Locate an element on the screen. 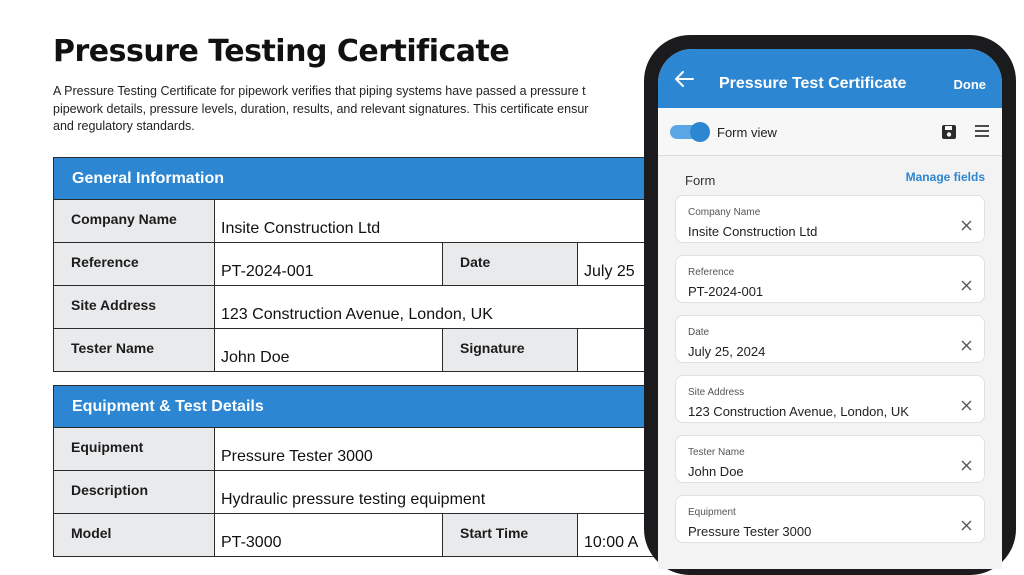 This screenshot has height=575, width=1024. field-value: John Doe is located at coordinates (716, 471).